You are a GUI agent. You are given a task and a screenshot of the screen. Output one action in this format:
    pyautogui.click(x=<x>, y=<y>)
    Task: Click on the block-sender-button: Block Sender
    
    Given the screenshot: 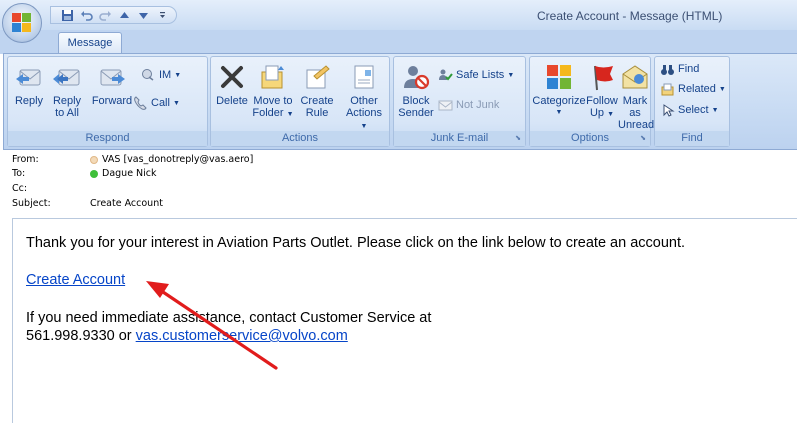 What is the action you would take?
    pyautogui.click(x=416, y=90)
    